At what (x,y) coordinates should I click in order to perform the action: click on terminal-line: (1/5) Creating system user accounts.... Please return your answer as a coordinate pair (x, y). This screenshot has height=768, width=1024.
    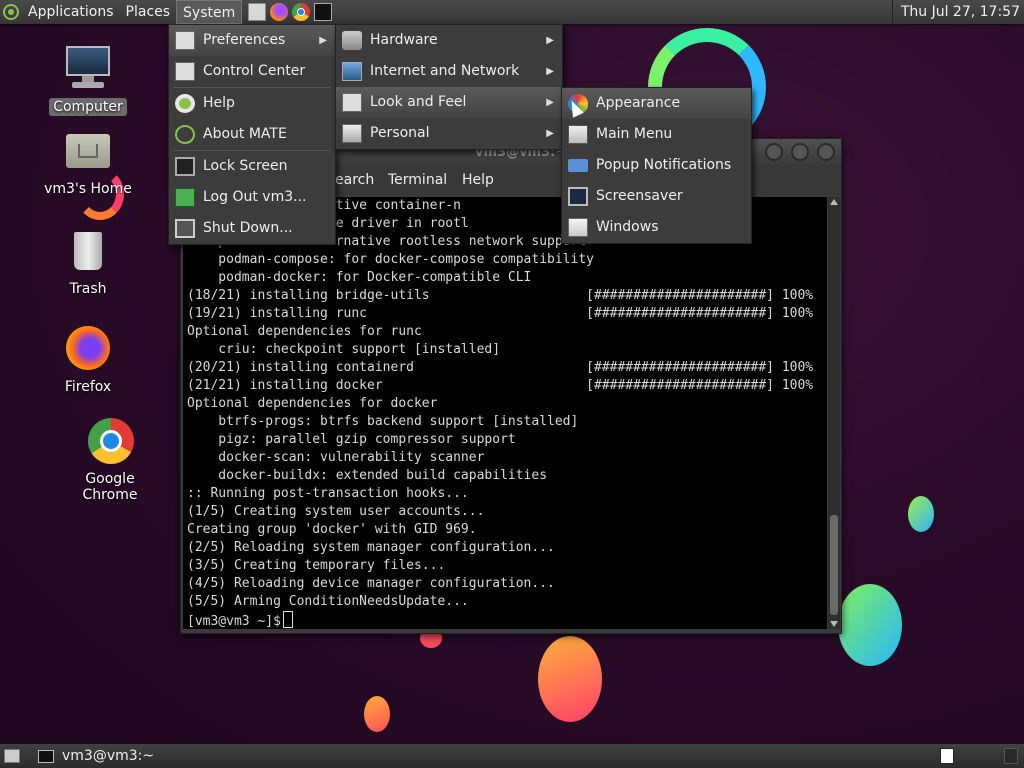
    Looking at the image, I should click on (336, 511).